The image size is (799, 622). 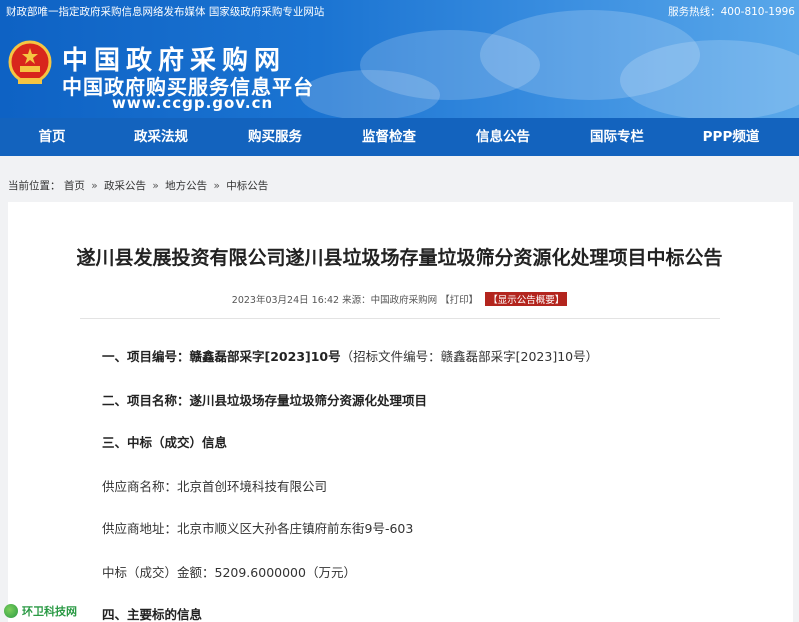 I want to click on project-number-value: 赣鑫磊部采字[2023]10号, so click(x=265, y=356).